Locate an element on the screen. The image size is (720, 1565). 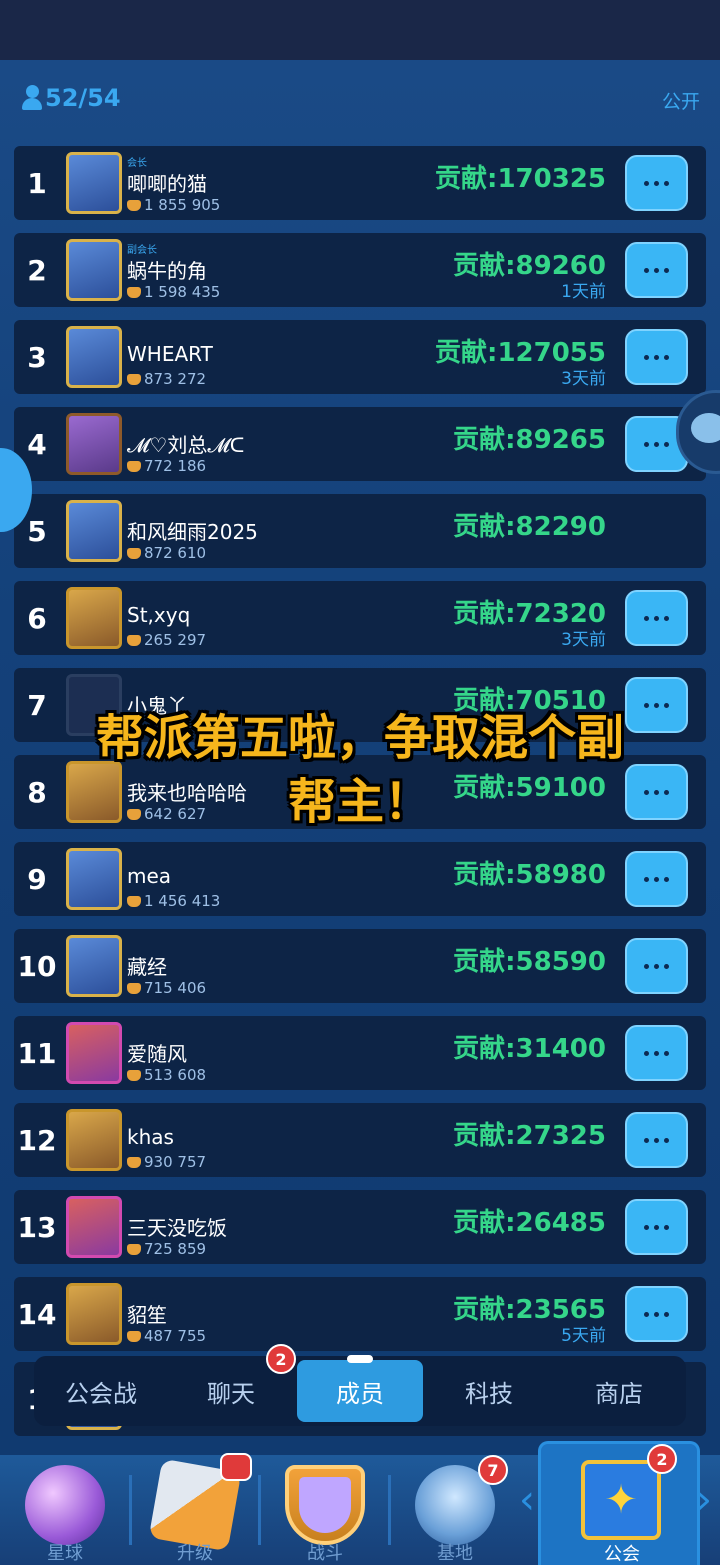
member-trophies: 487 755 is located at coordinates (166, 1336).